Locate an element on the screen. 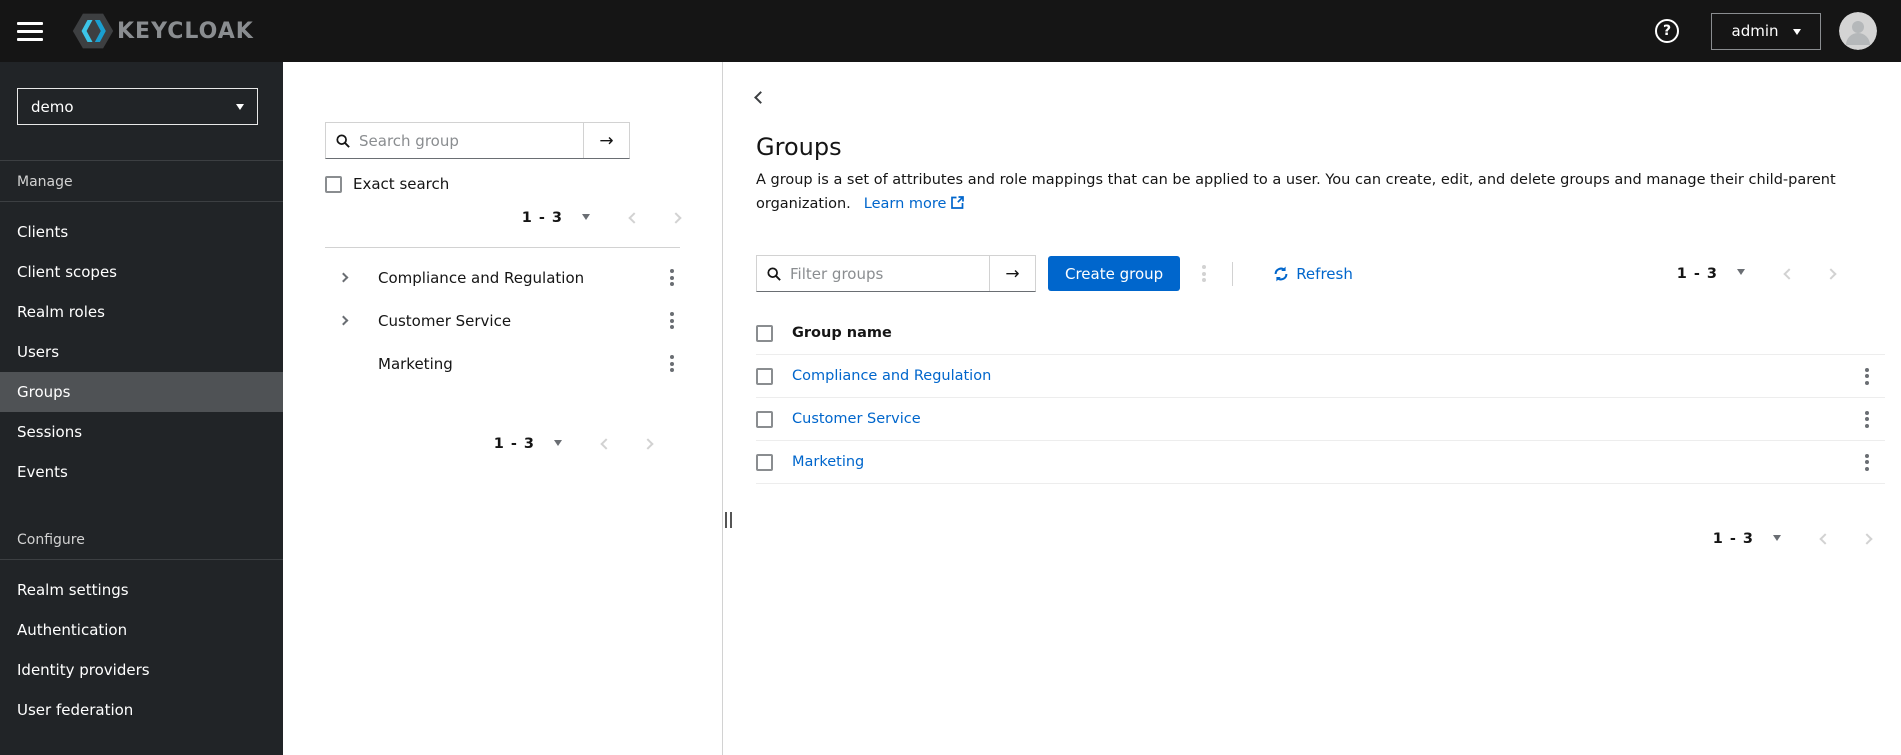 This screenshot has height=755, width=1901. learn-more-link: Learn more is located at coordinates (914, 204).